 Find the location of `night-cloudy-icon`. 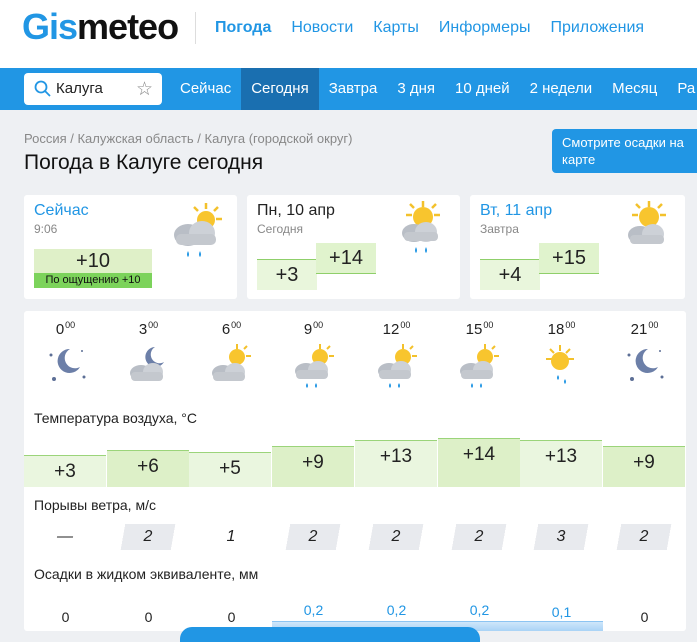

night-cloudy-icon is located at coordinates (147, 364).